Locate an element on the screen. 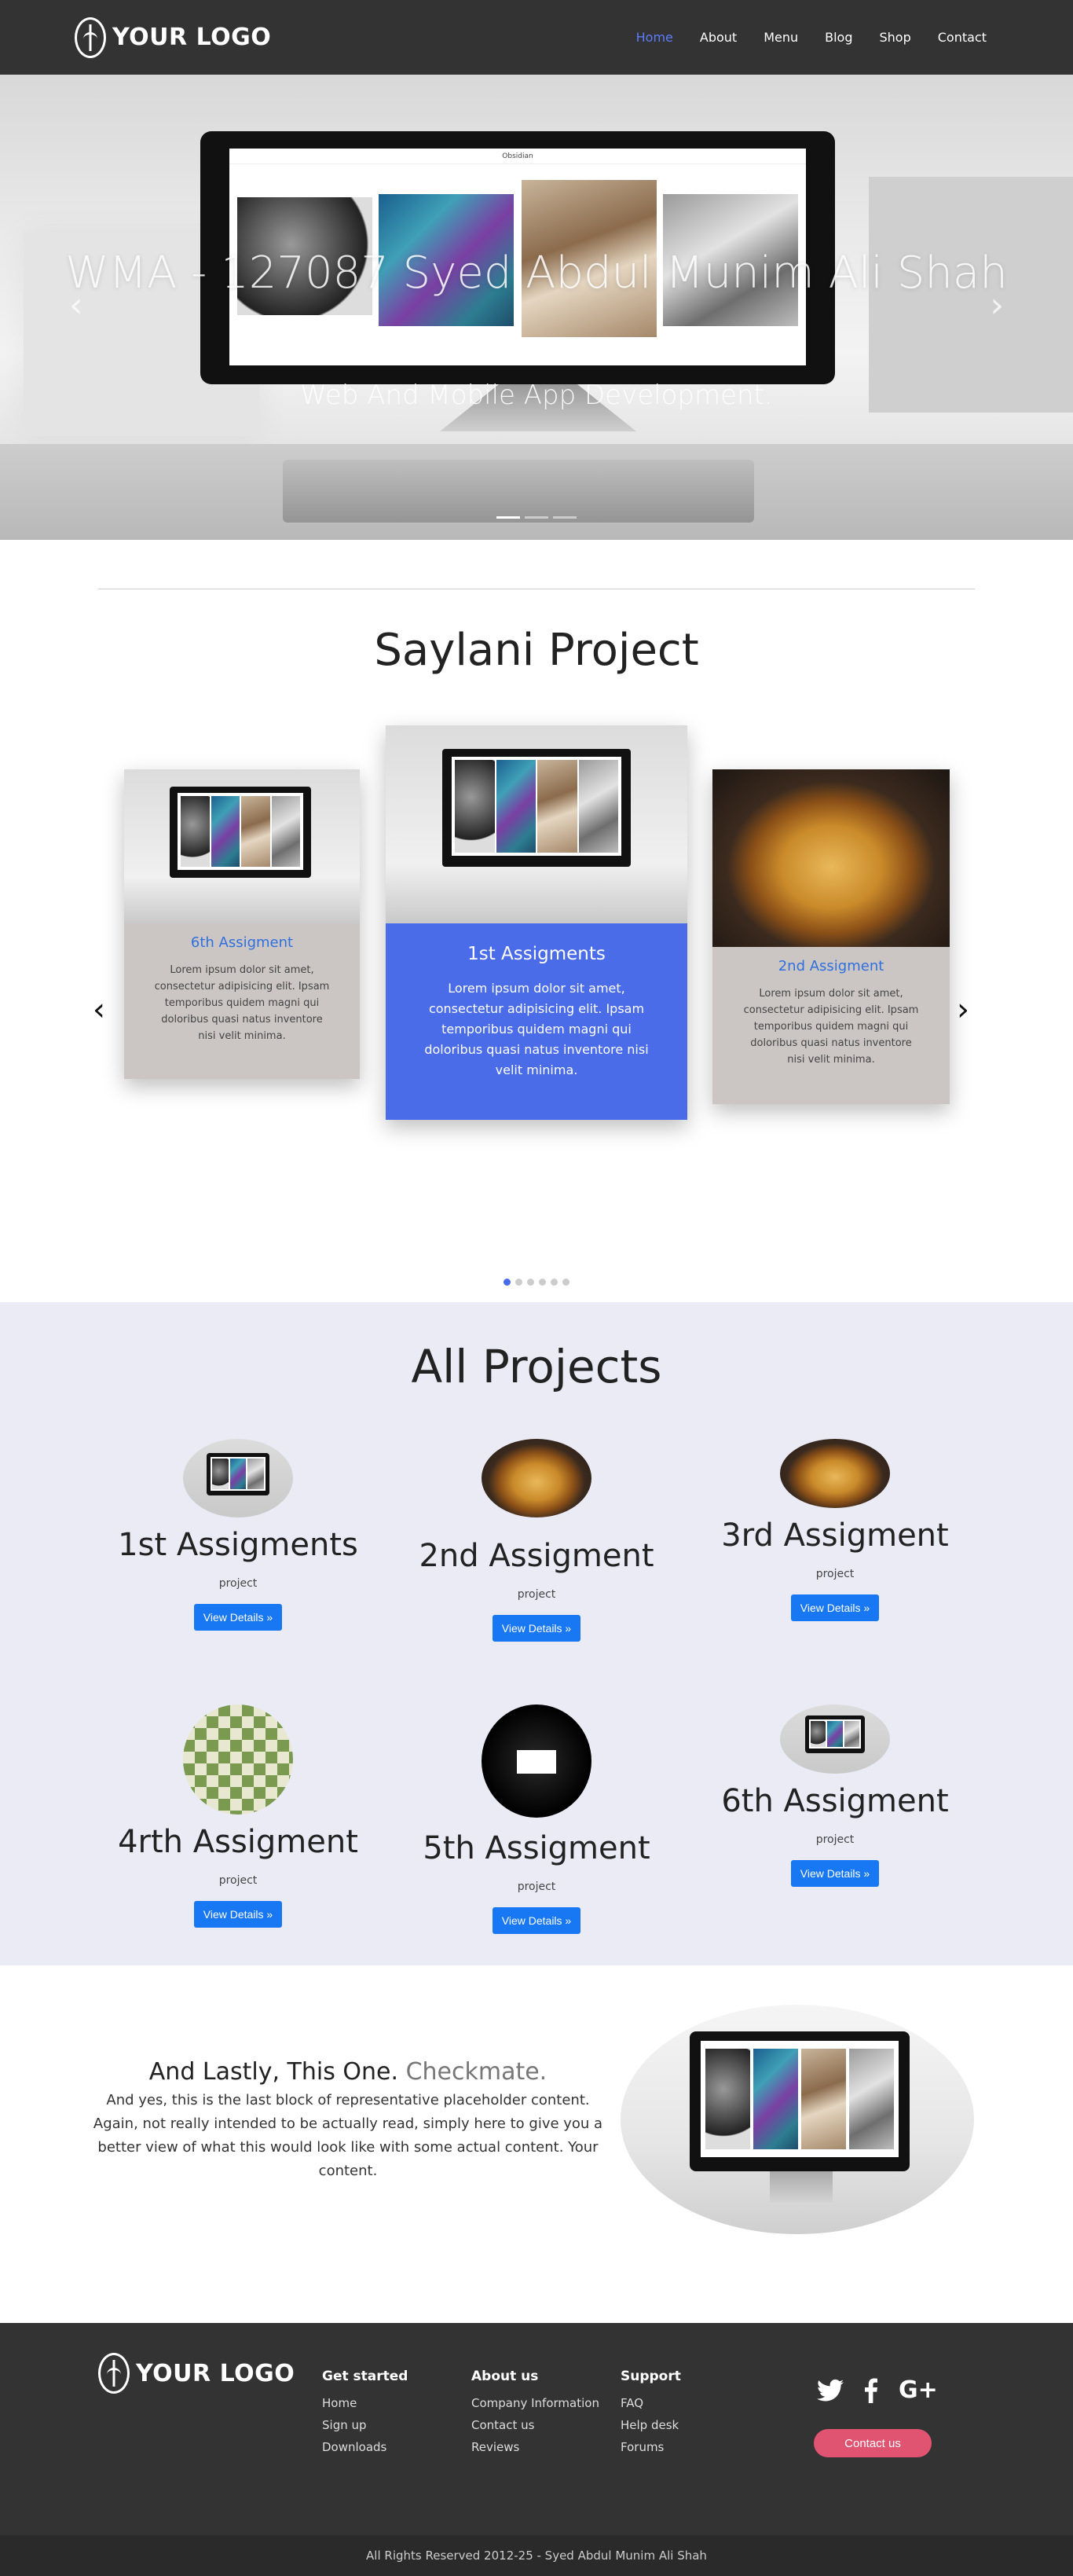 The height and width of the screenshot is (2576, 1073). card-title: 2nd Assigment is located at coordinates (831, 966).